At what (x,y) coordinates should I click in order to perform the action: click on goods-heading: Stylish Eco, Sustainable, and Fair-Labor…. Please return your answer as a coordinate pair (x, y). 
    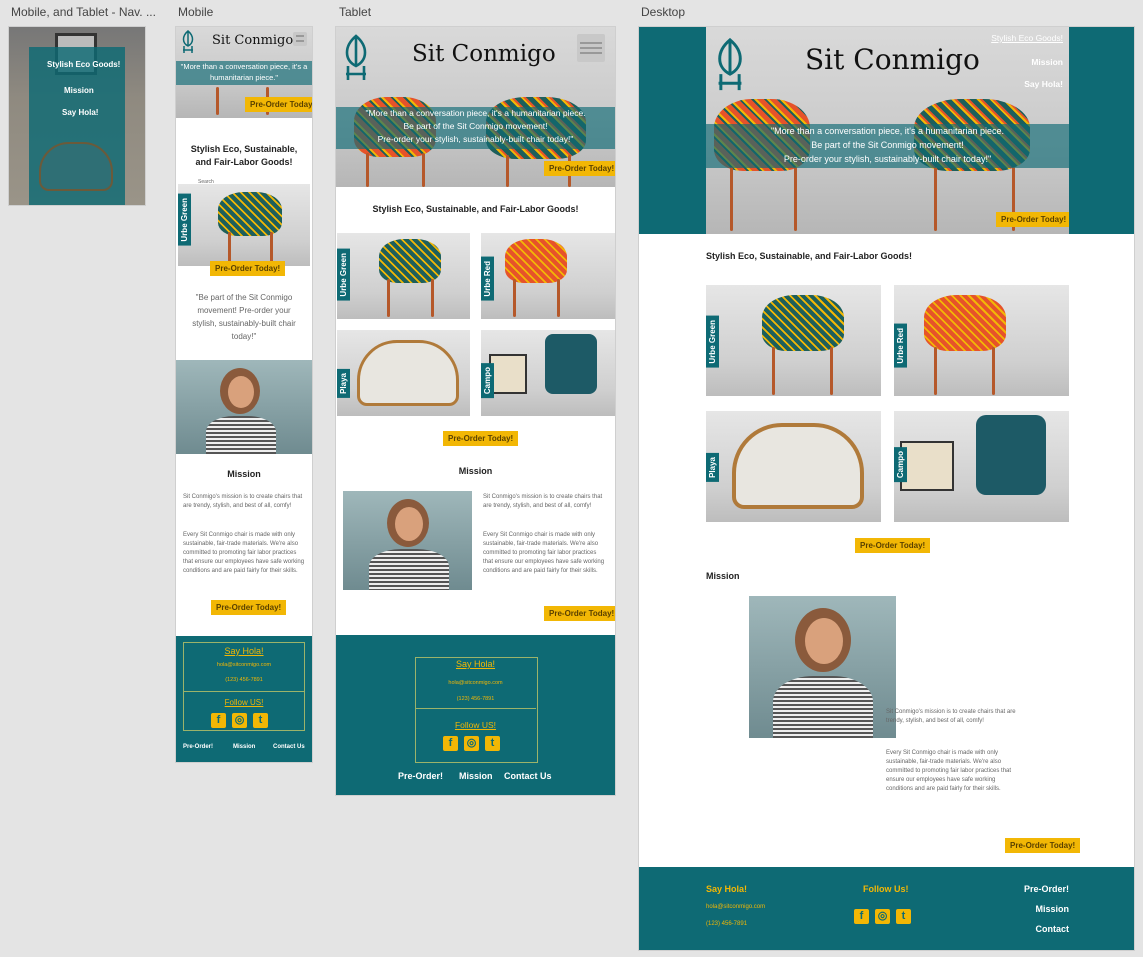
    Looking at the image, I should click on (809, 256).